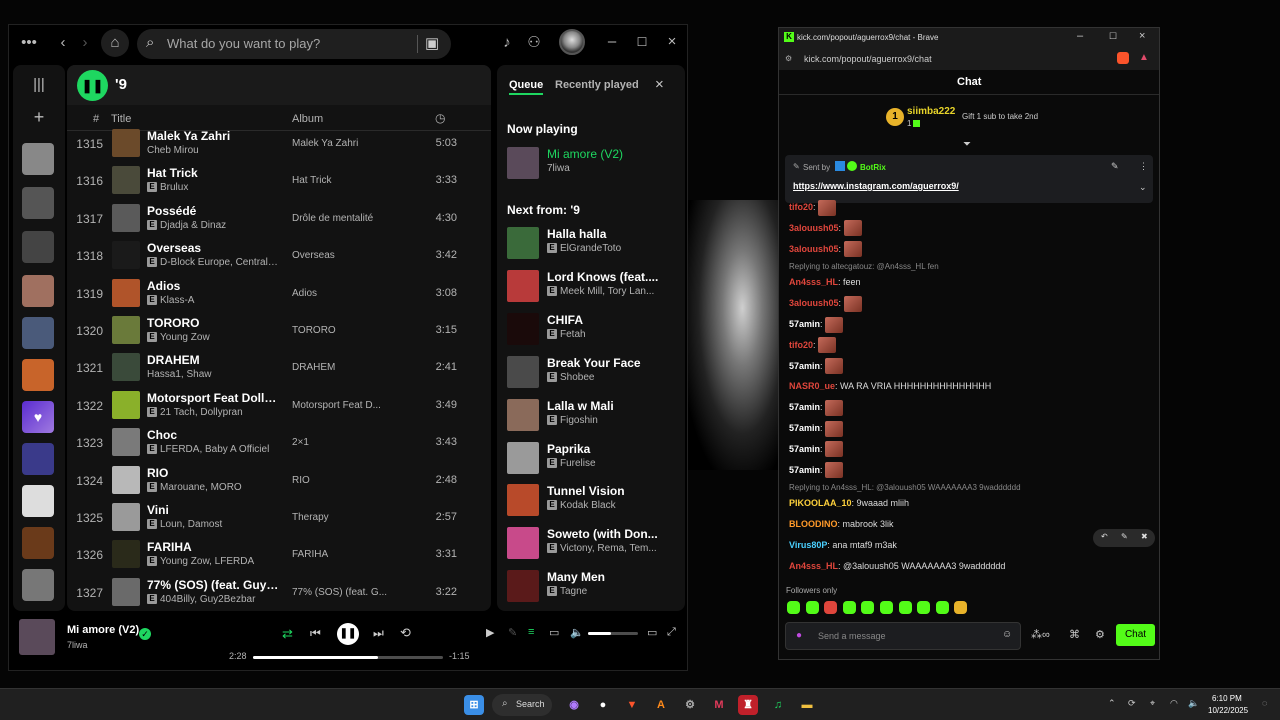  What do you see at coordinates (597, 85) in the screenshot?
I see `tab-recently-played: Recently played` at bounding box center [597, 85].